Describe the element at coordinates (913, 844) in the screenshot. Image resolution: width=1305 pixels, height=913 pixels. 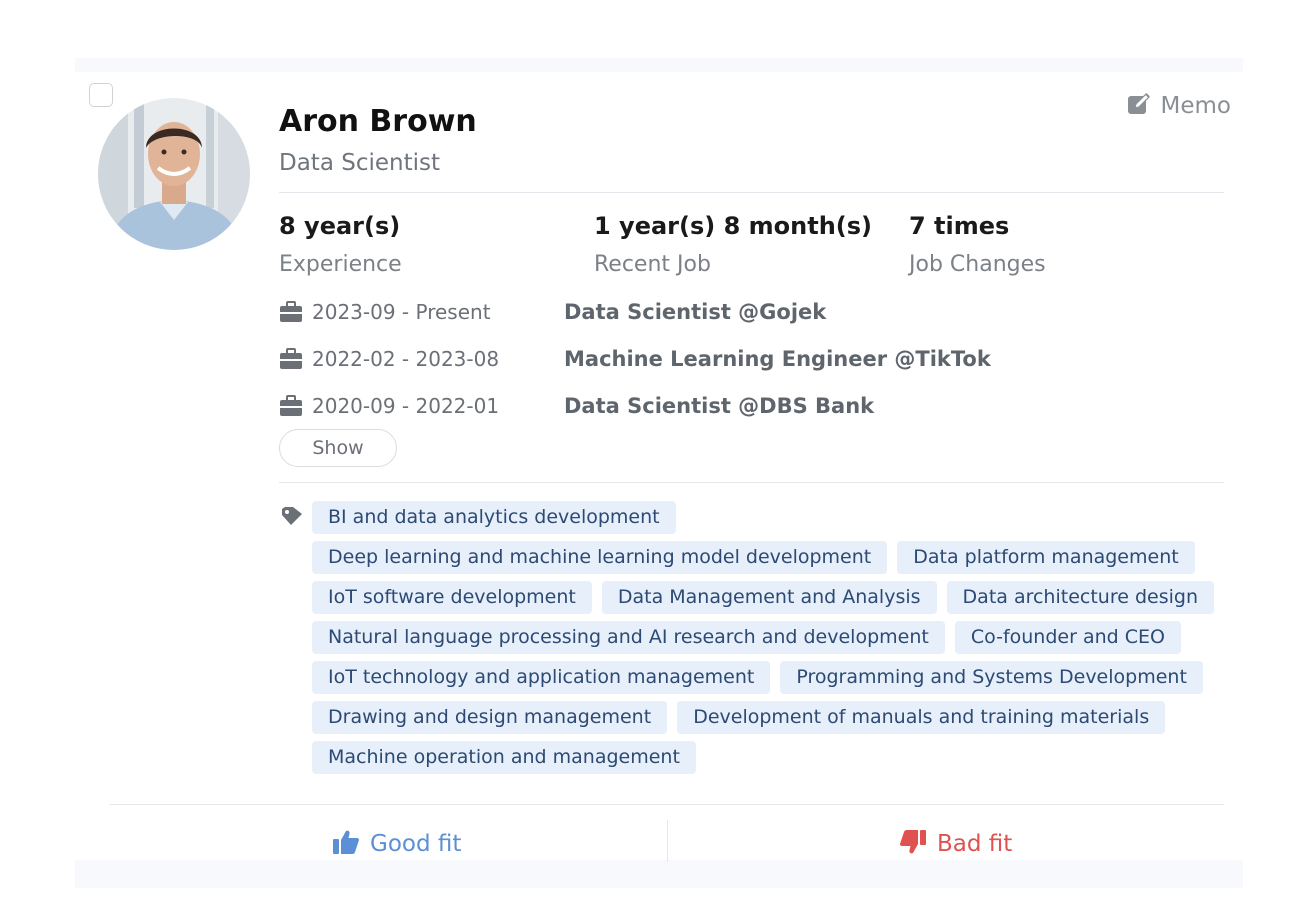
I see `thumbs-down-icon` at that location.